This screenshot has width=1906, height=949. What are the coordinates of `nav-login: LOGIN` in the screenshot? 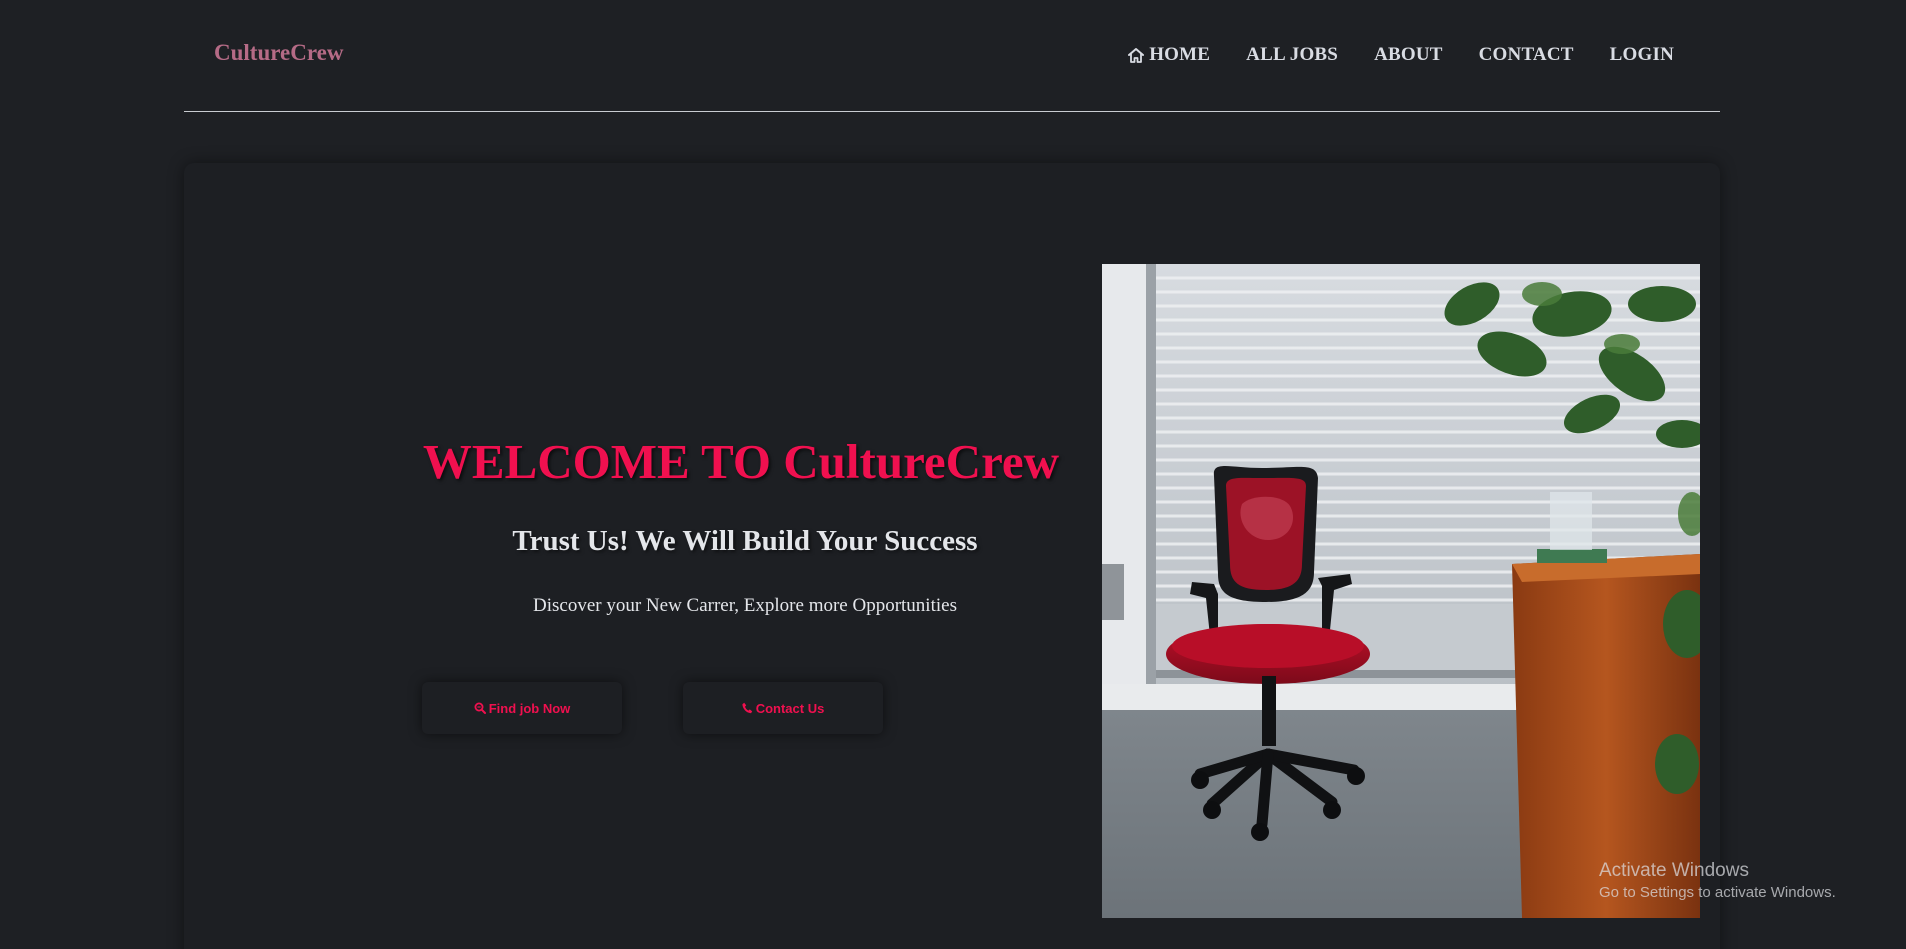 It's located at (1642, 55).